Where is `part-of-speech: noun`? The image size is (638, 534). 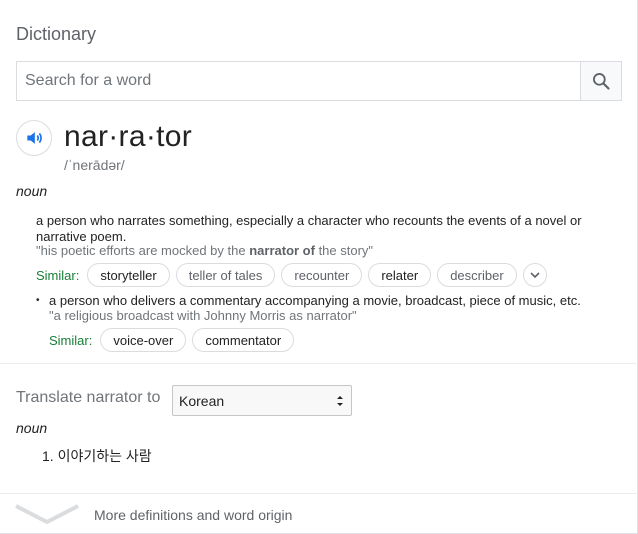 part-of-speech: noun is located at coordinates (32, 191).